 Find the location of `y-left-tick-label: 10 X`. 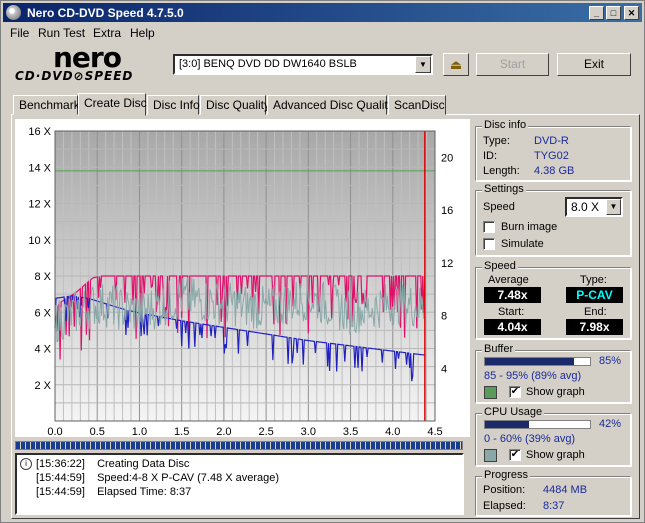

y-left-tick-label: 10 X is located at coordinates (39, 241).